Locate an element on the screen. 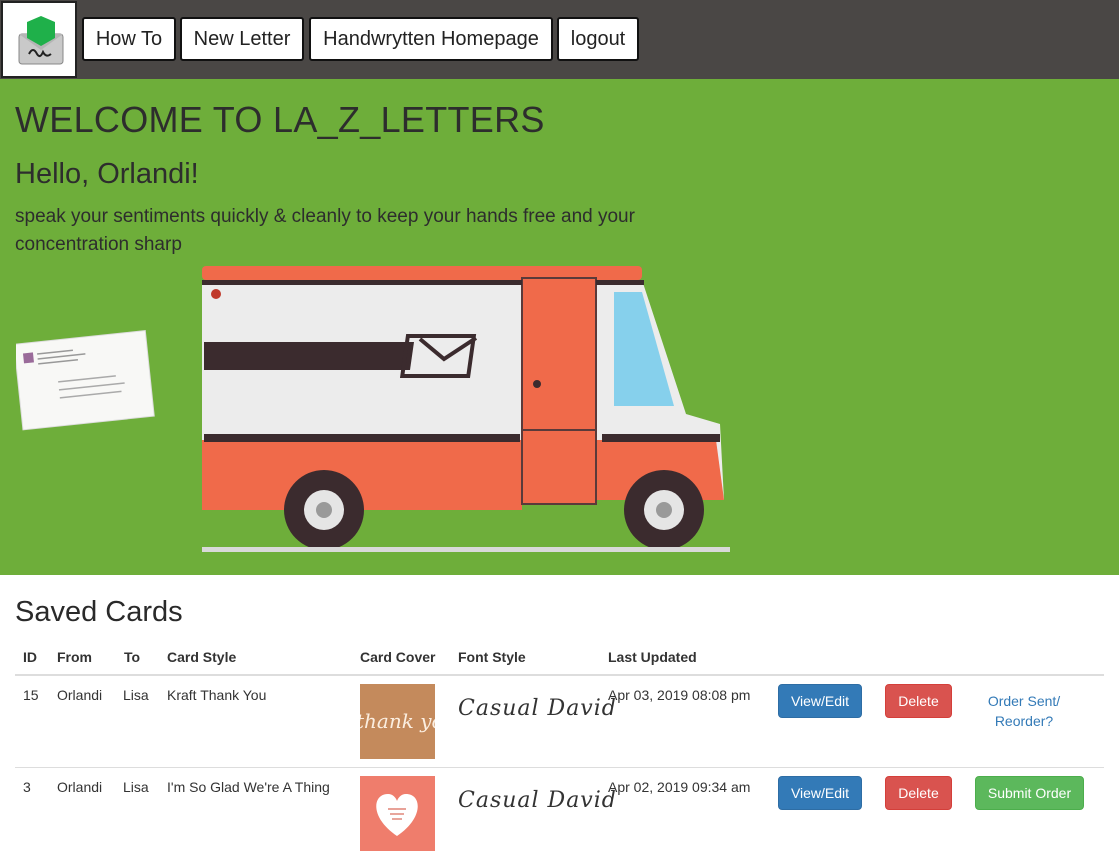  column-header-last-updated: Last Updated is located at coordinates (652, 657).